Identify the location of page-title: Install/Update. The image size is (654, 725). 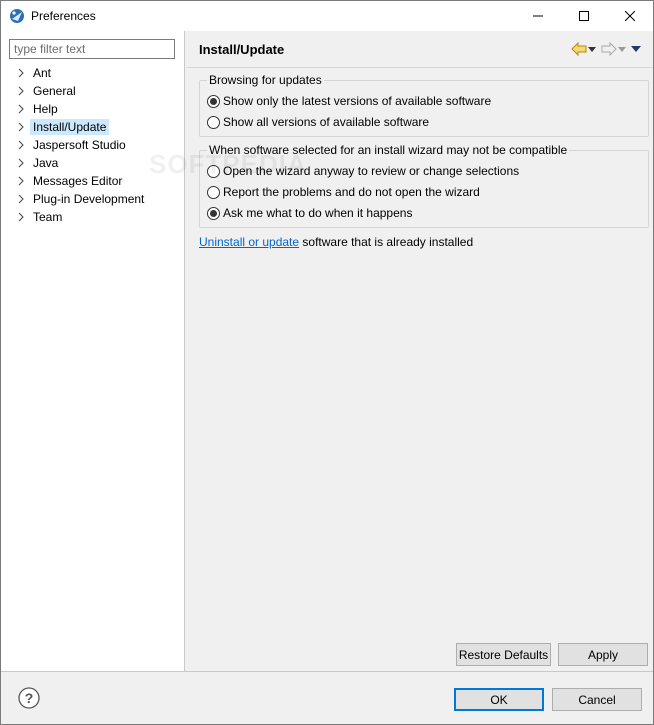
(242, 49).